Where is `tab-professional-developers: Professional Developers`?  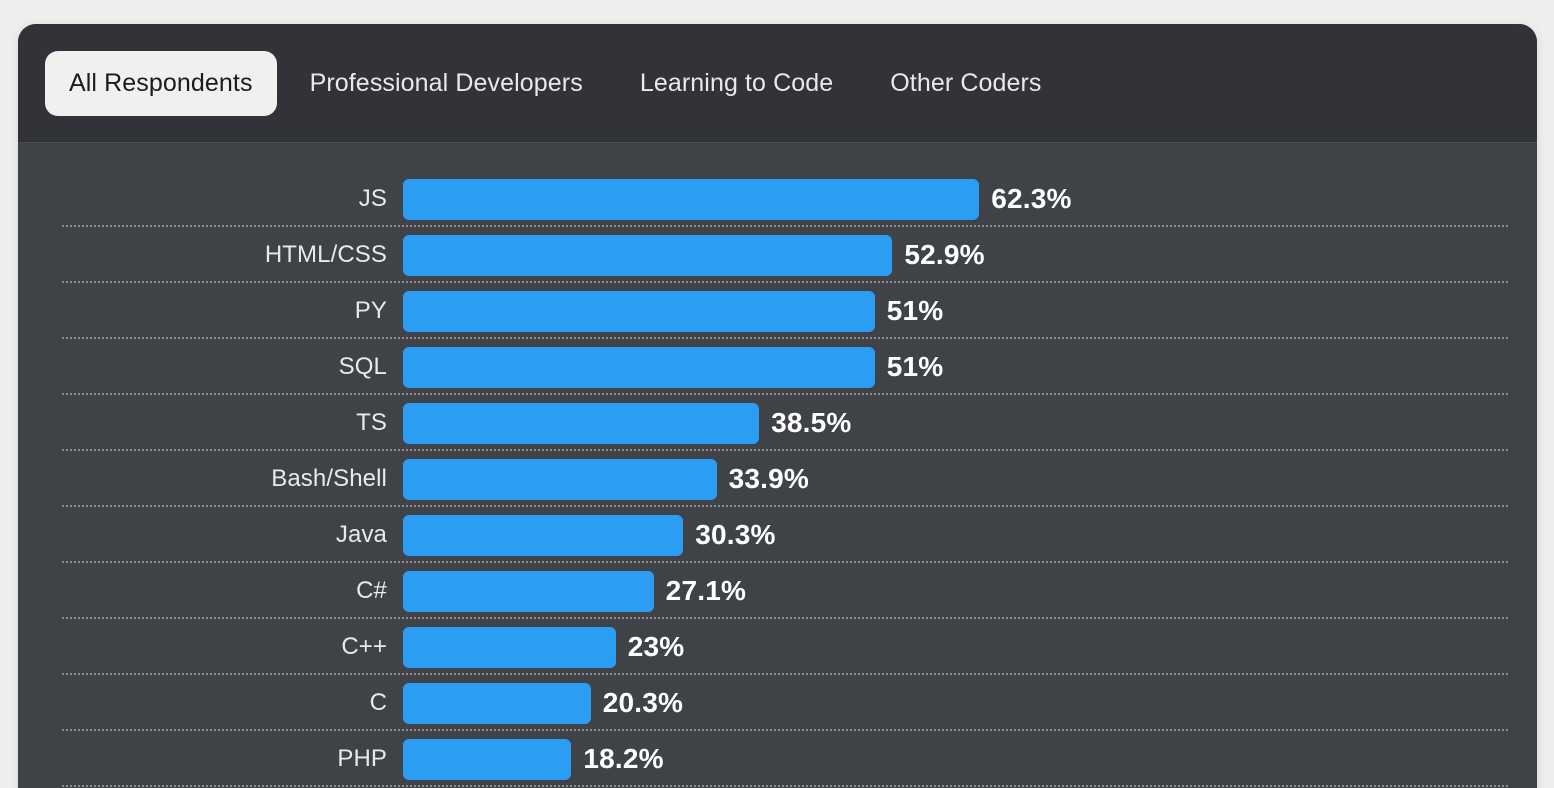 tab-professional-developers: Professional Developers is located at coordinates (446, 83).